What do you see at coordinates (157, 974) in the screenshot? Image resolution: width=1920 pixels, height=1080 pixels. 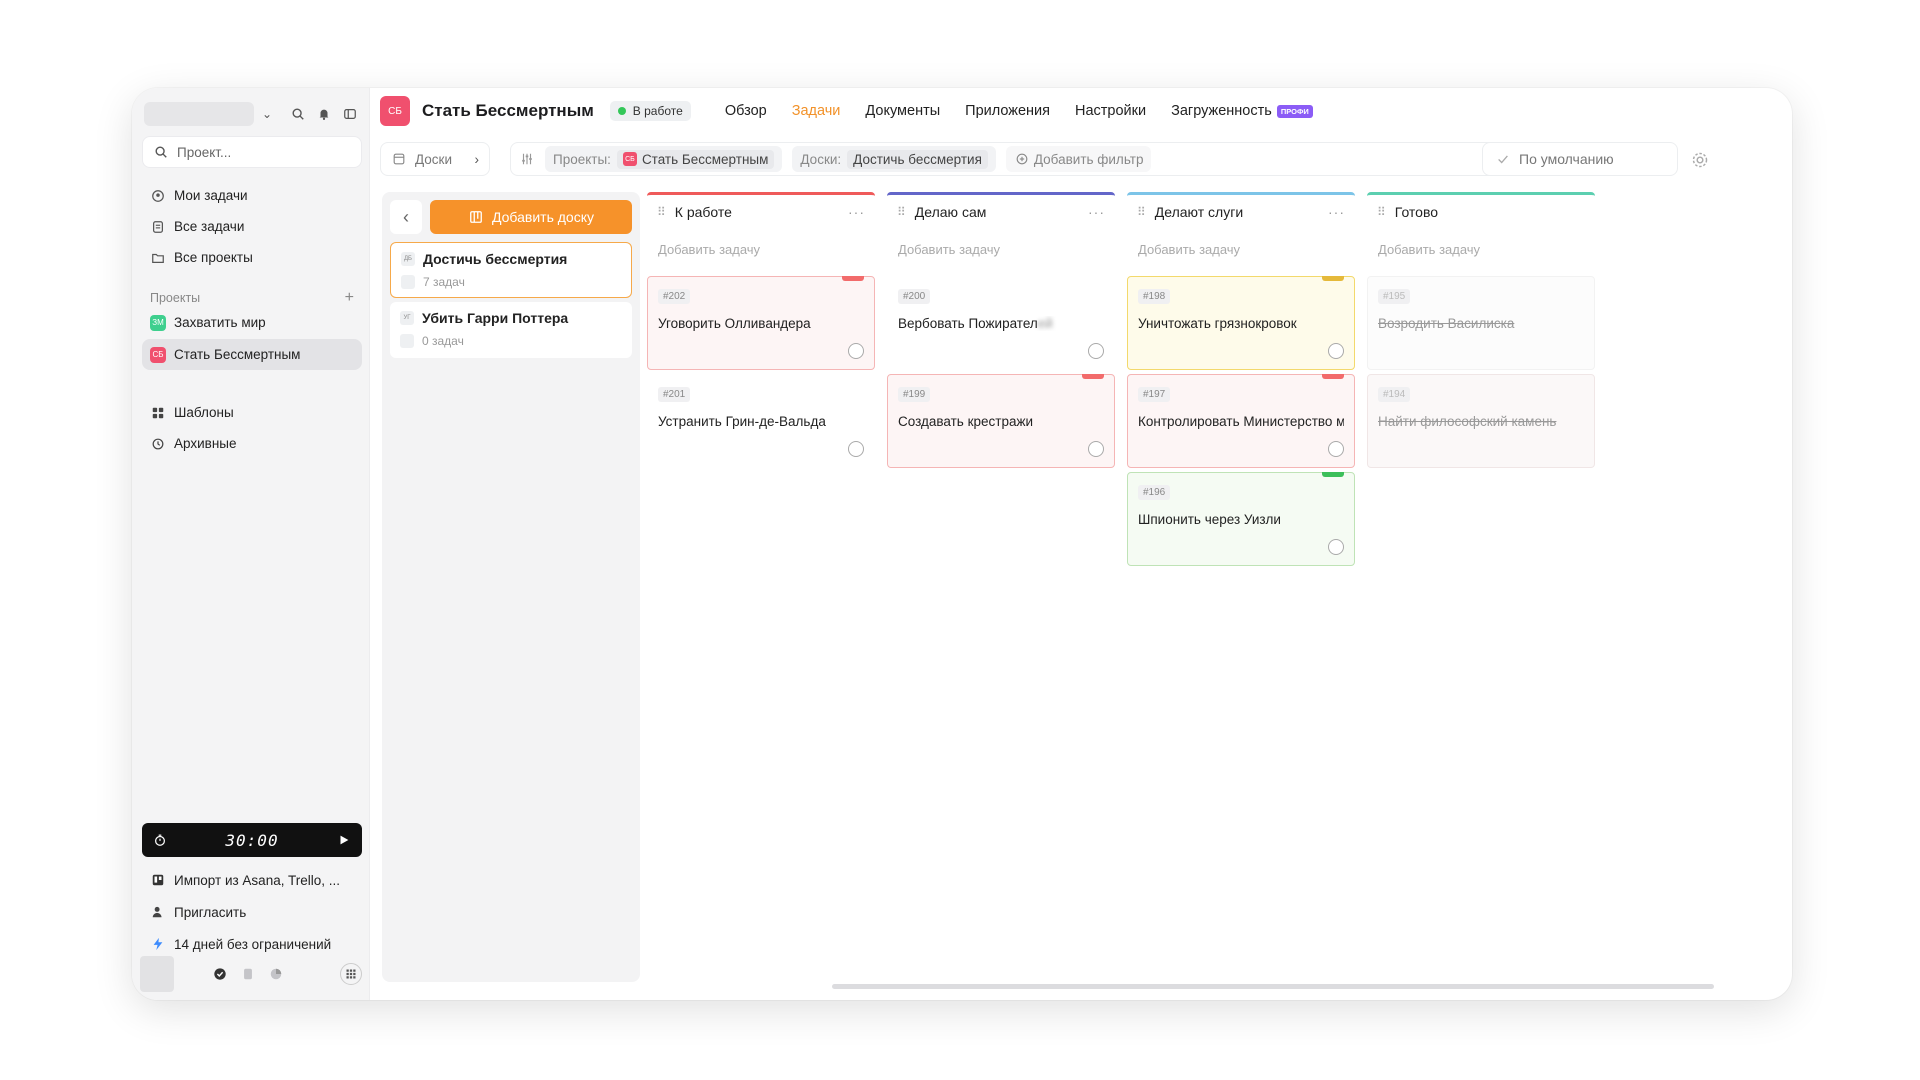 I see `avatar` at bounding box center [157, 974].